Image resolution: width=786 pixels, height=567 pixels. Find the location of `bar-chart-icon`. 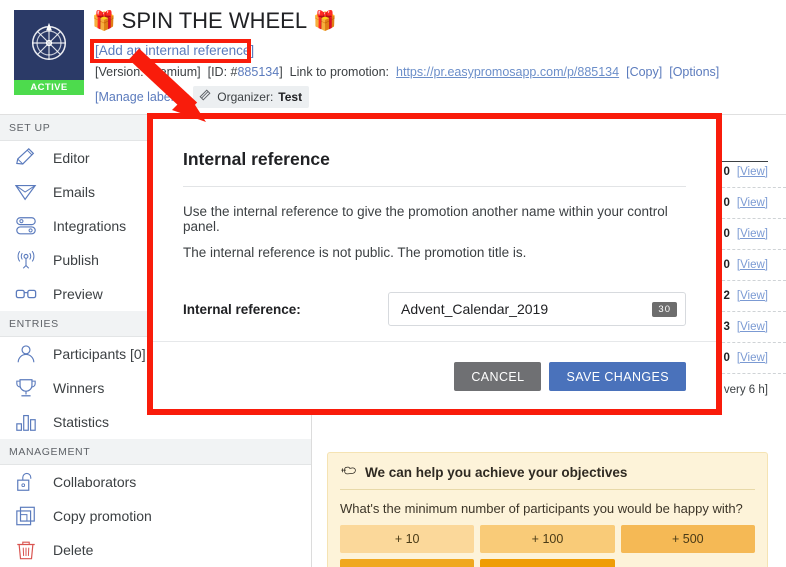

bar-chart-icon is located at coordinates (25, 422).